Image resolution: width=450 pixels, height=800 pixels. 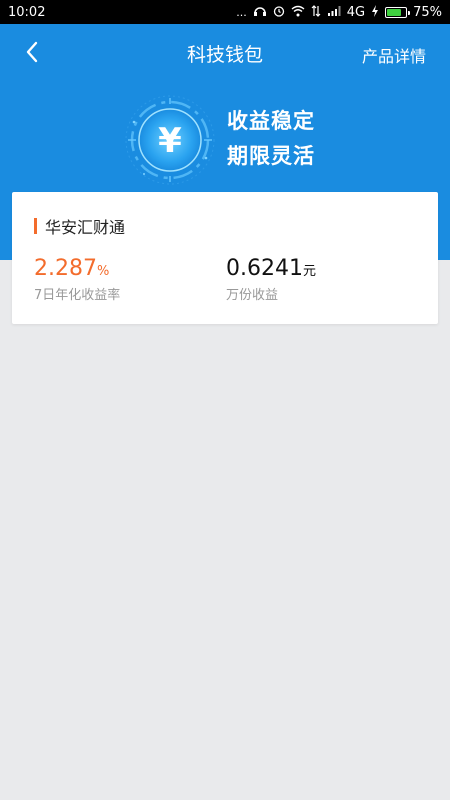 What do you see at coordinates (309, 271) in the screenshot?
I see `daily-income-unit: 元` at bounding box center [309, 271].